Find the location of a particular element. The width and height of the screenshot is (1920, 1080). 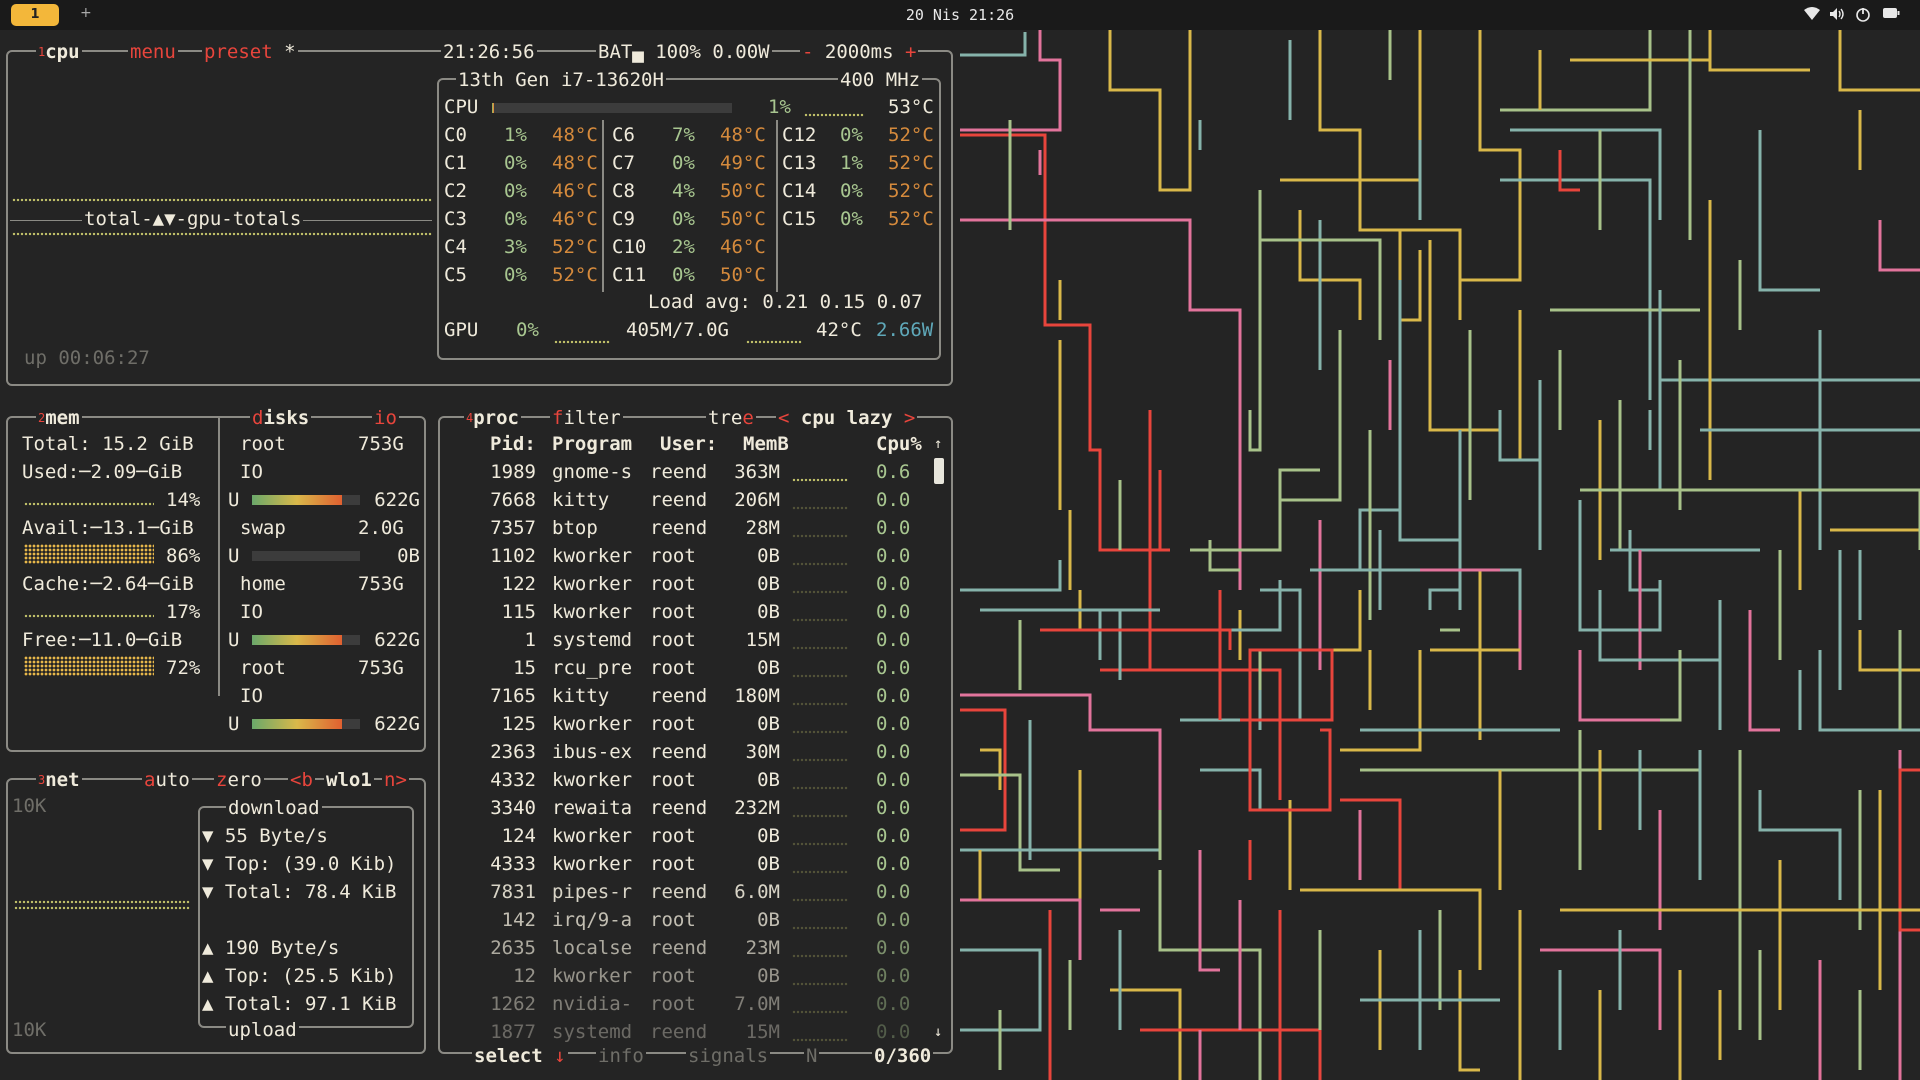

proc-mem: 28M is located at coordinates (763, 528).